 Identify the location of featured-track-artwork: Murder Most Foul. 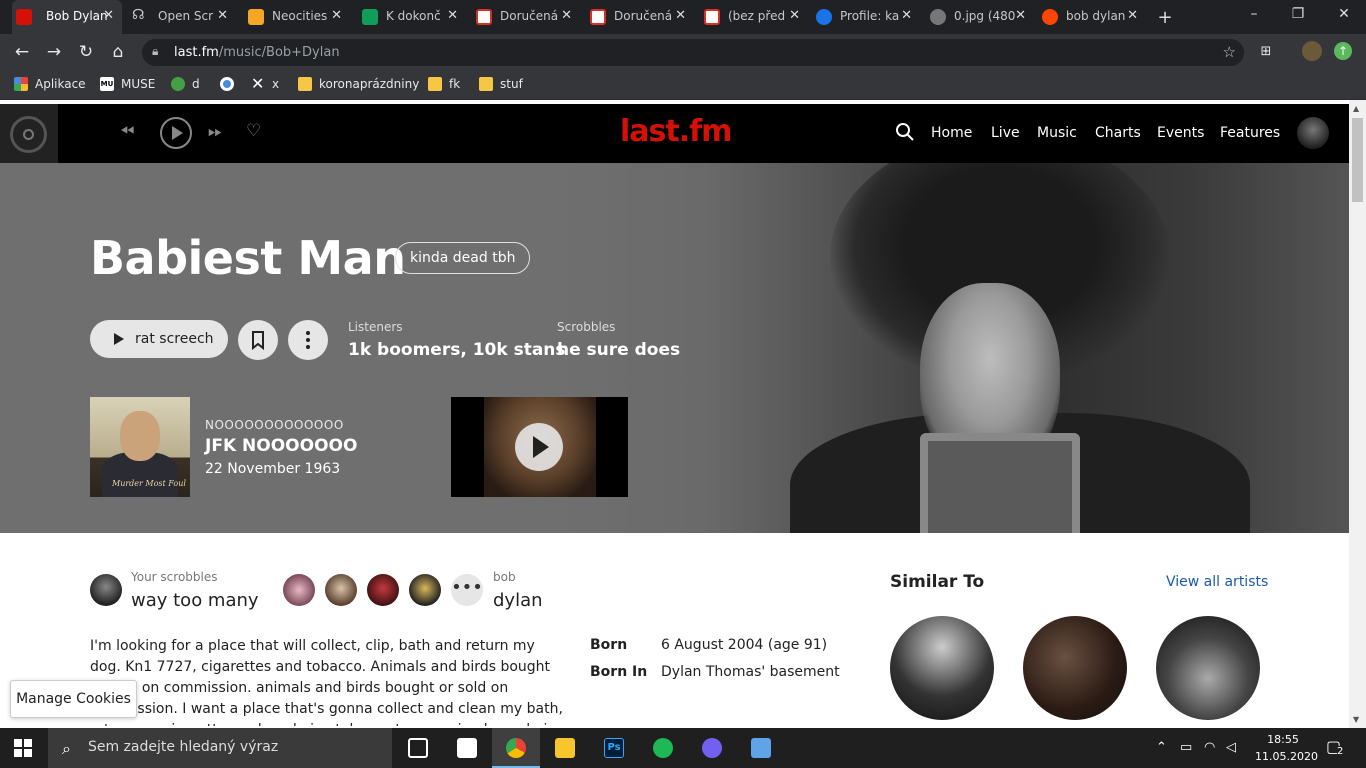
(140, 447).